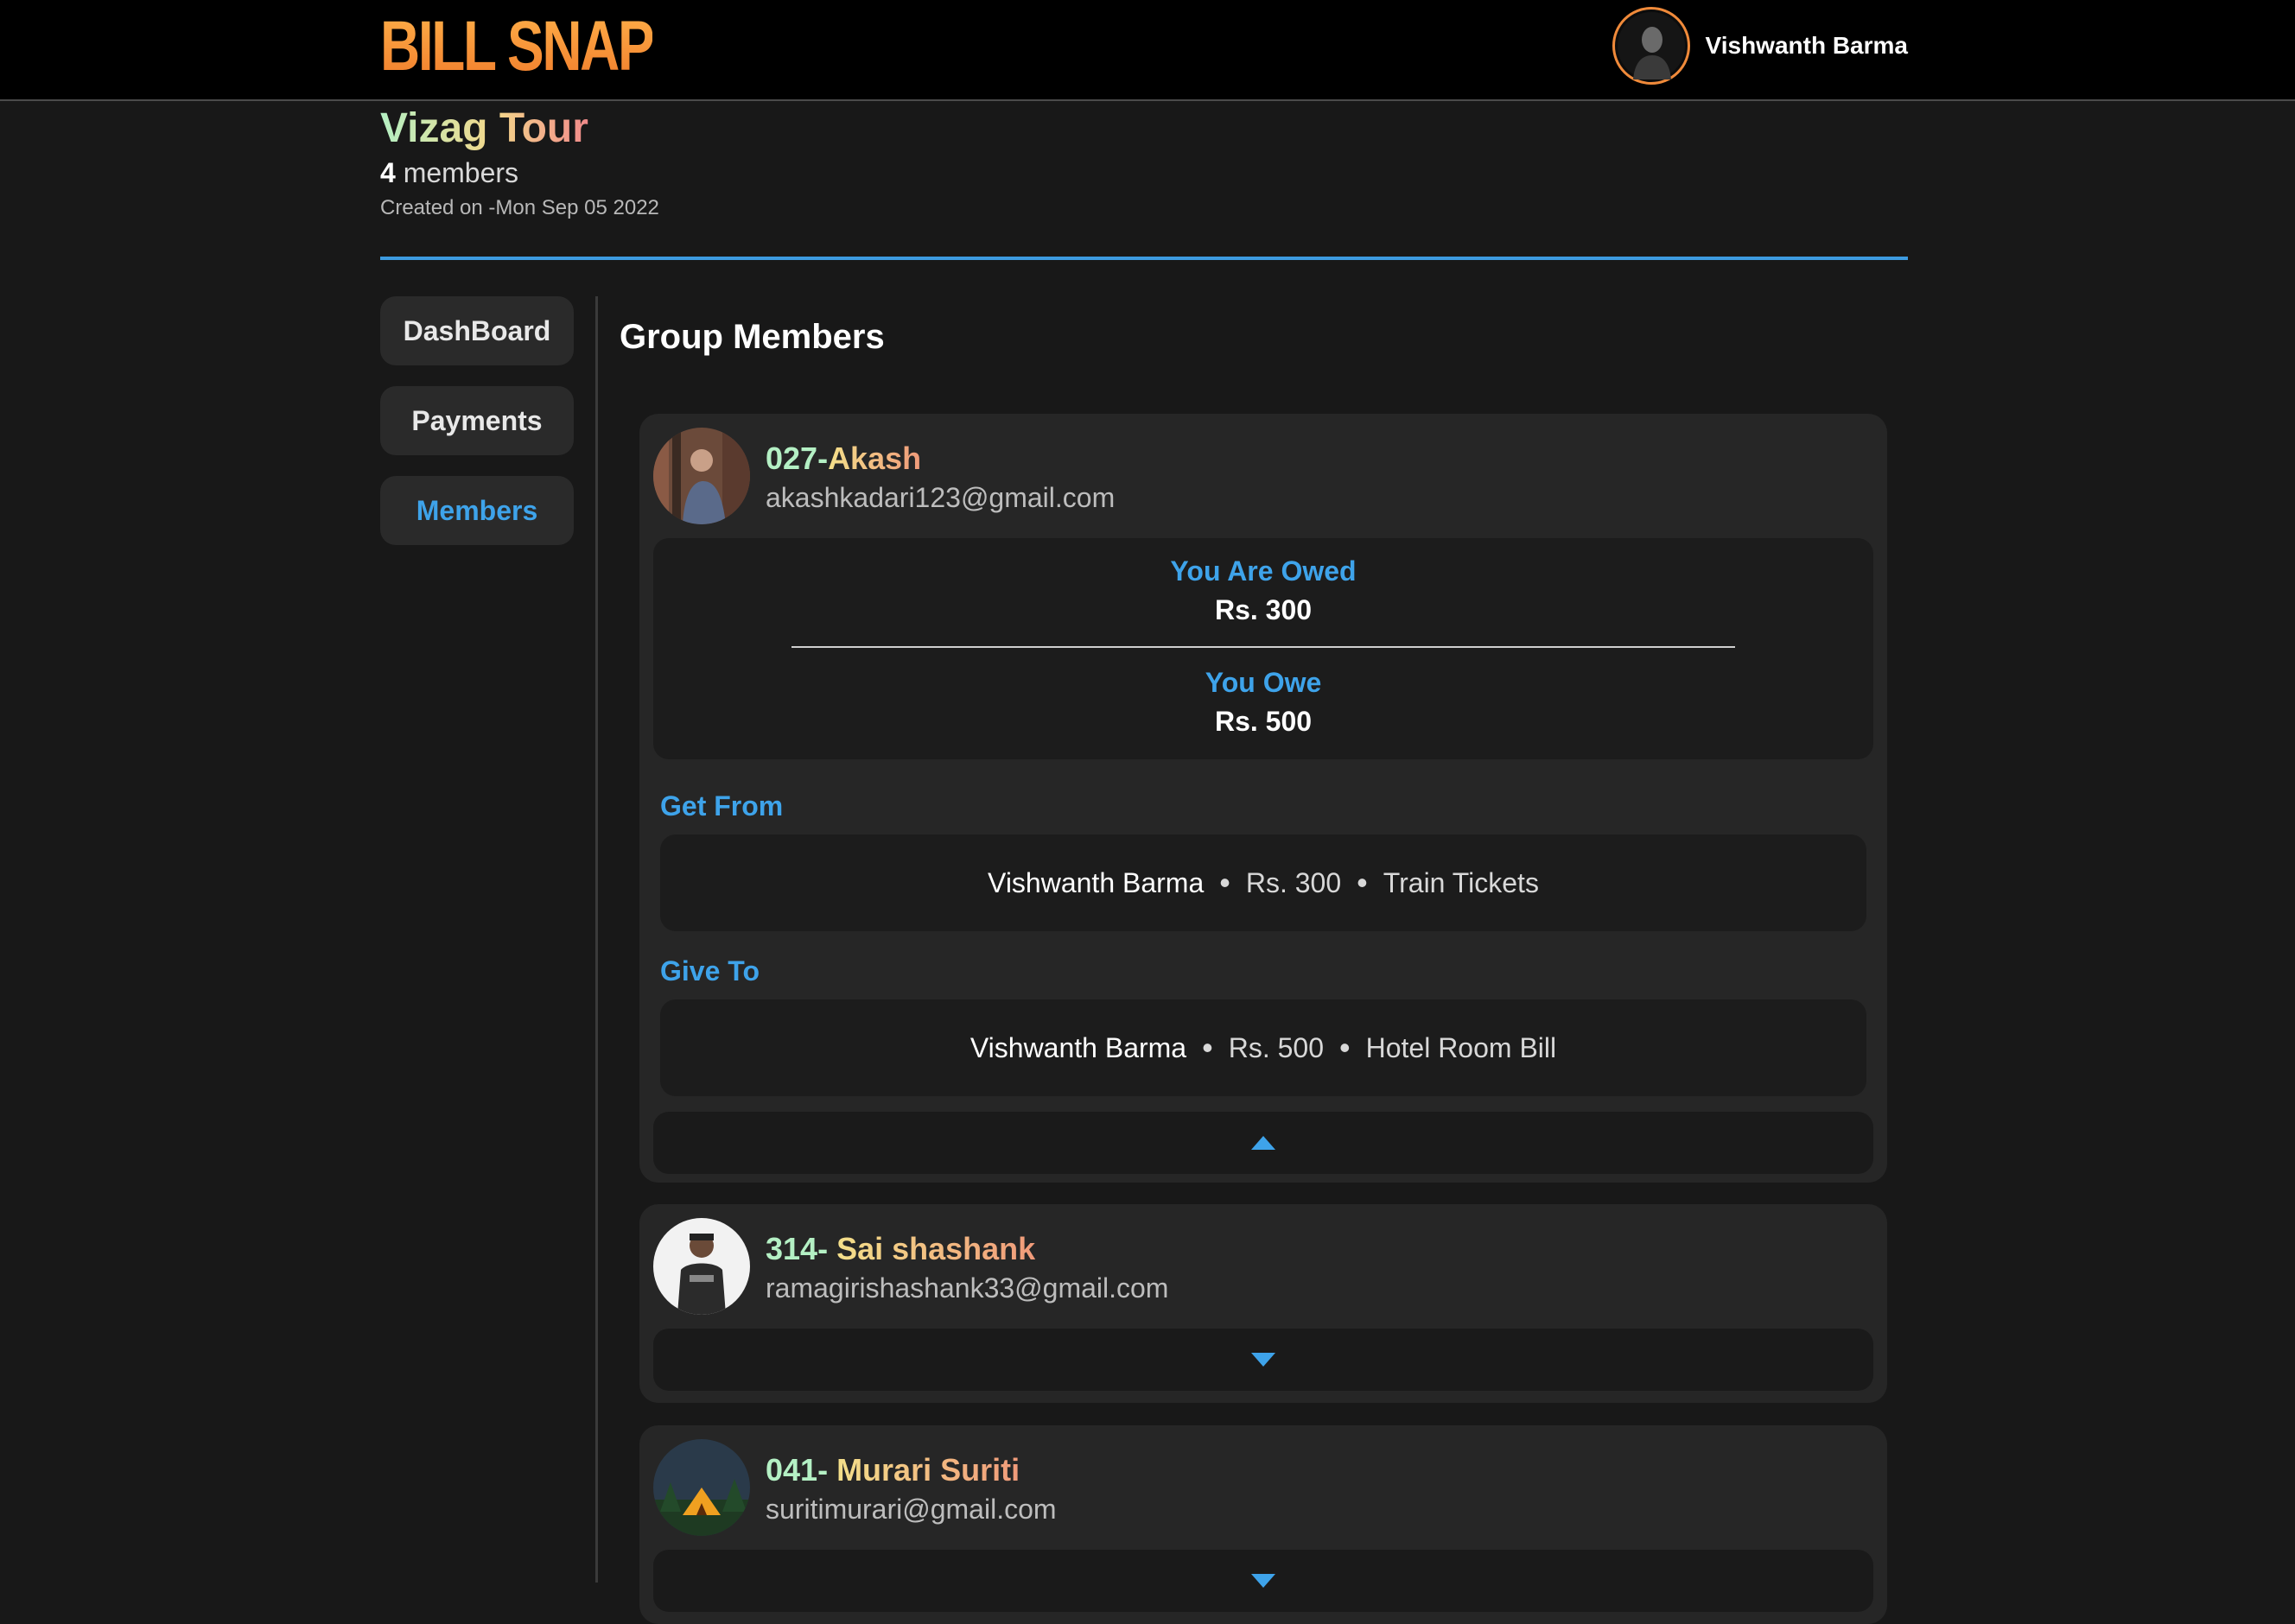 Image resolution: width=2295 pixels, height=1624 pixels. What do you see at coordinates (596, 940) in the screenshot?
I see `nav-divider` at bounding box center [596, 940].